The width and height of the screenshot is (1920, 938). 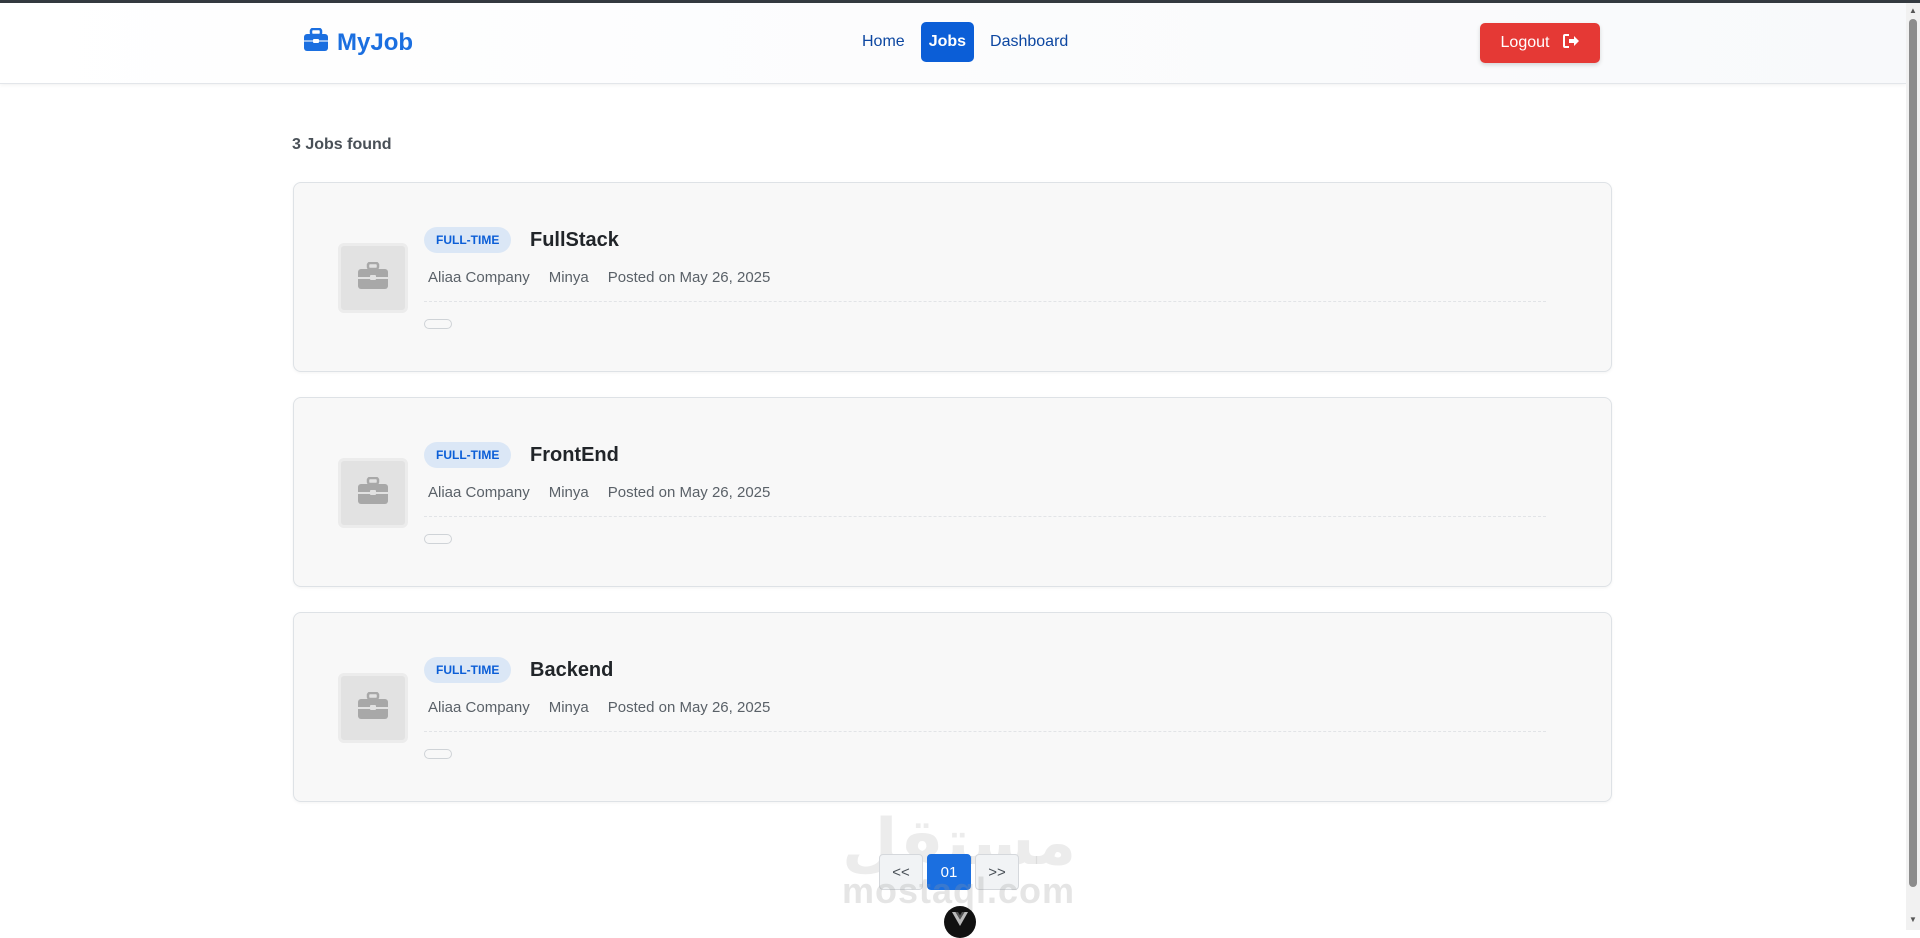 I want to click on logout-label: Logout, so click(x=1525, y=42).